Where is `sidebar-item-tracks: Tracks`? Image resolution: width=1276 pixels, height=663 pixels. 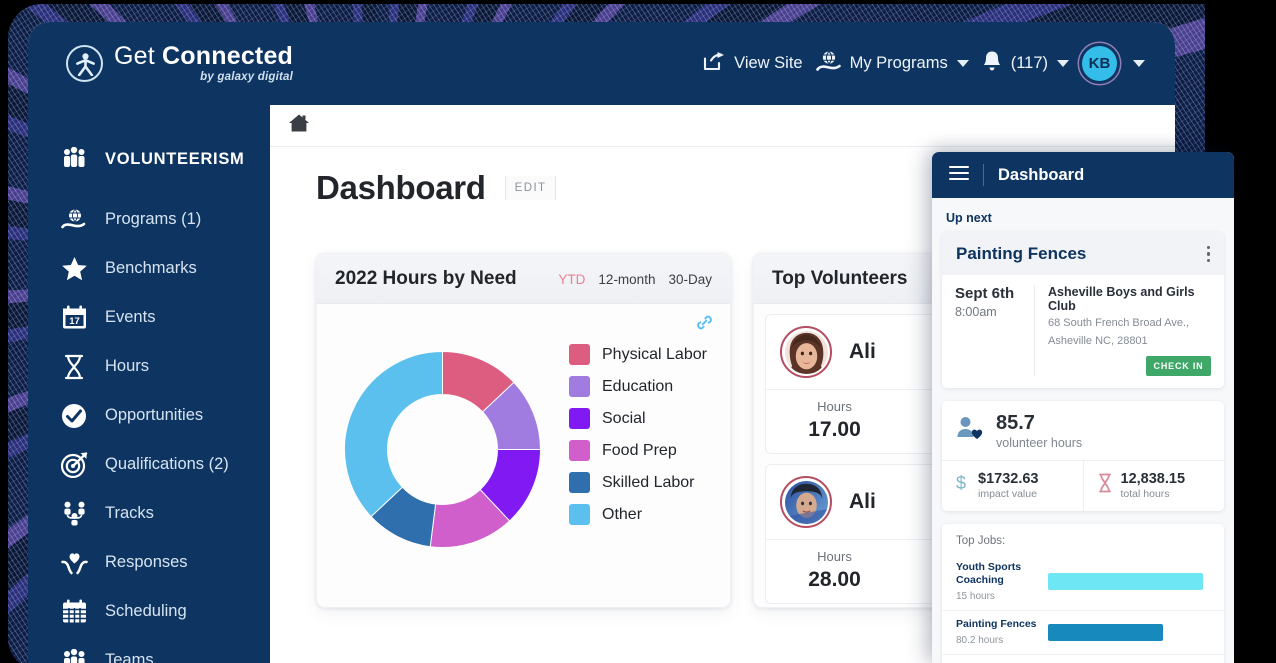 sidebar-item-tracks: Tracks is located at coordinates (149, 513).